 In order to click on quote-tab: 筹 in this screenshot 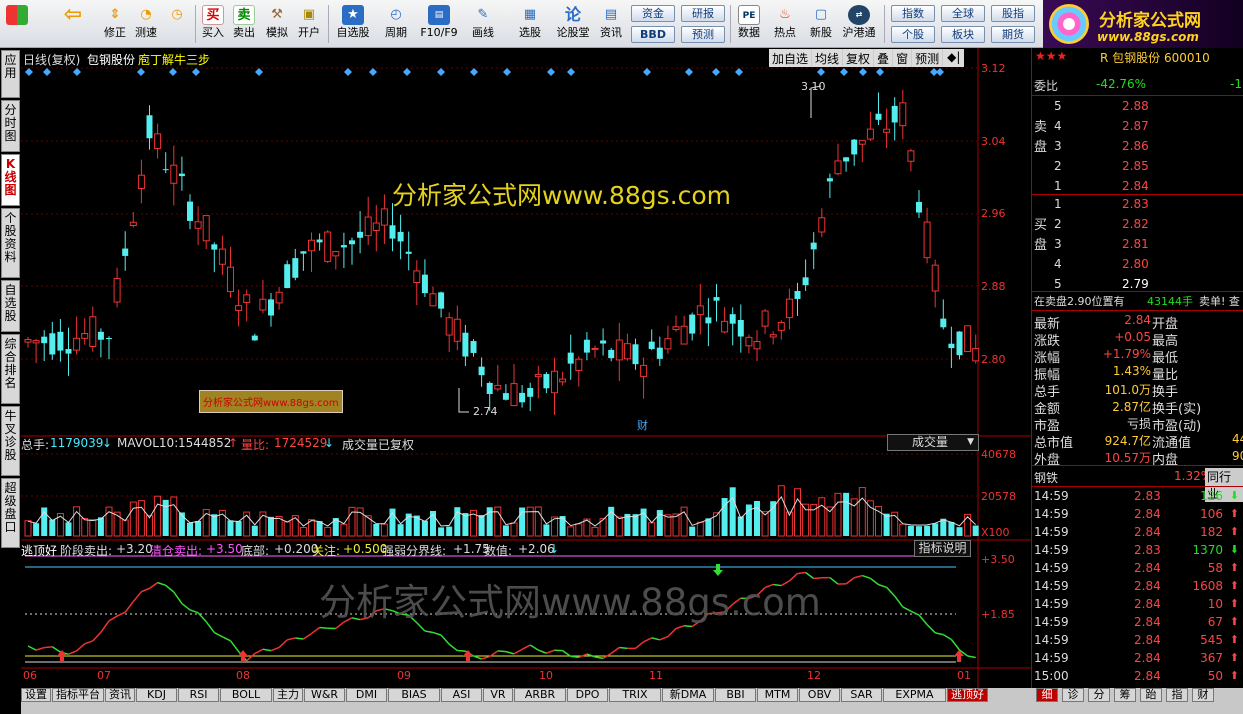, I will do `click(1125, 695)`.